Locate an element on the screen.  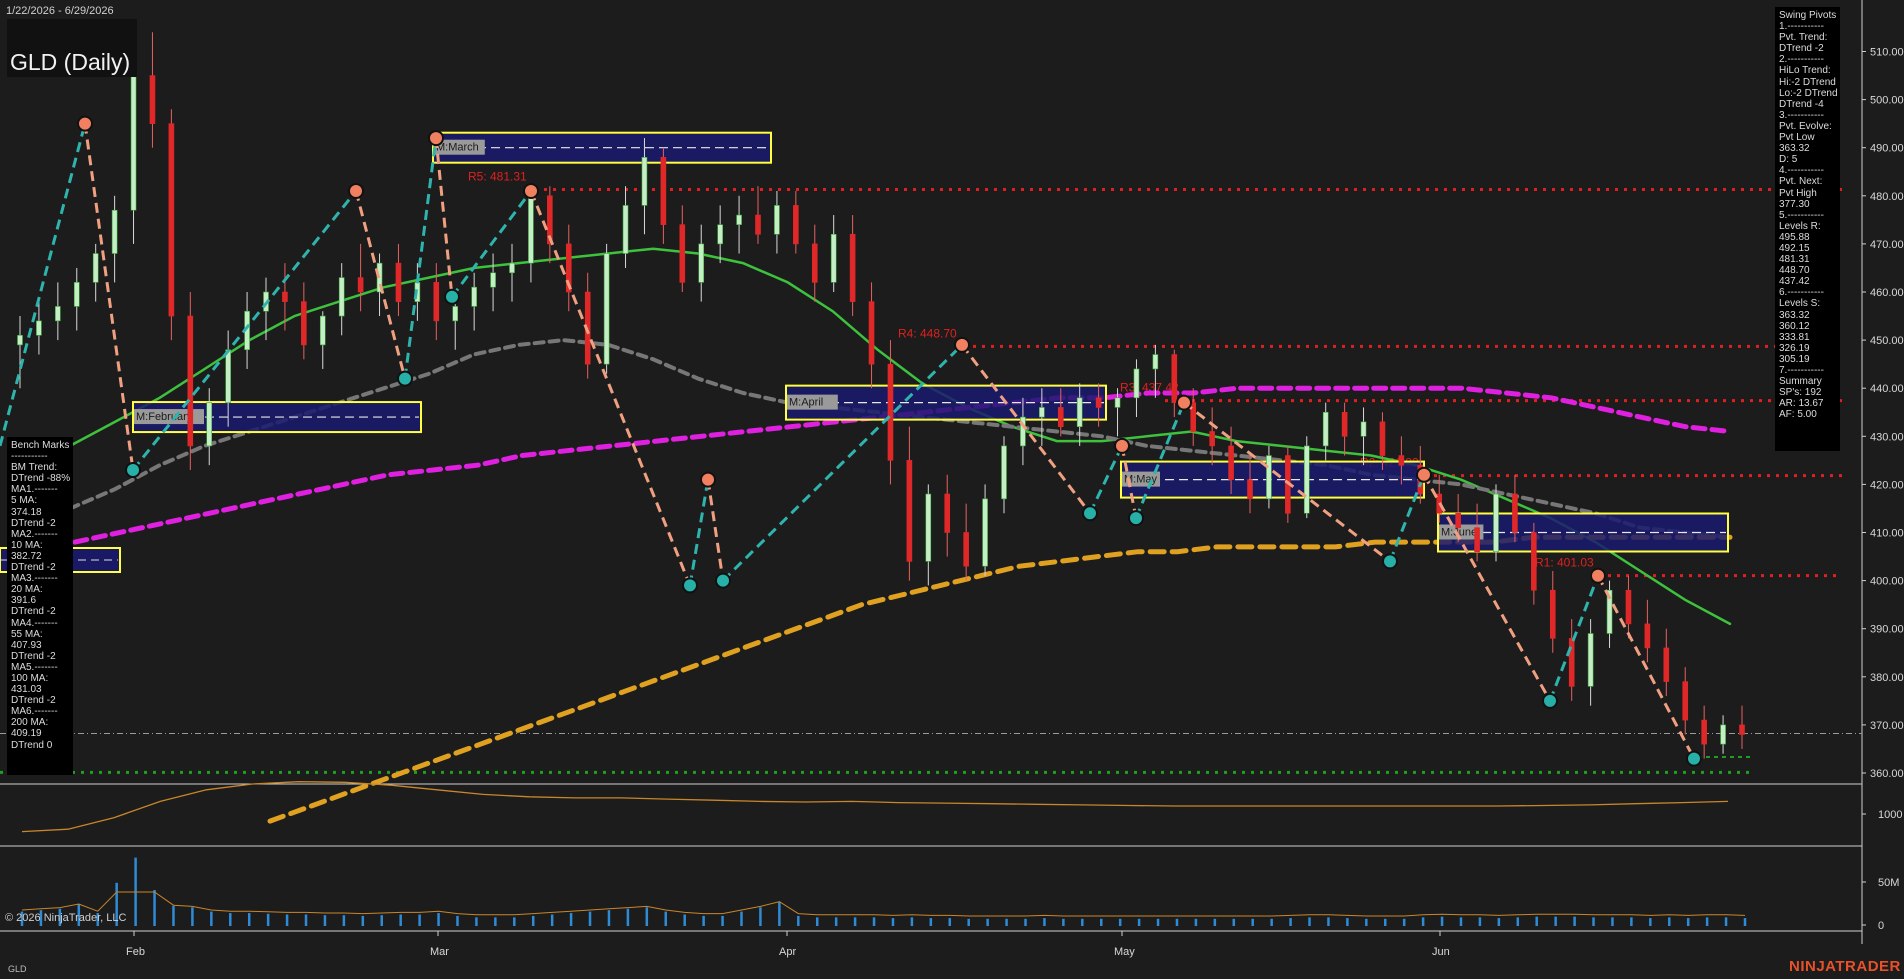
bench-marks-line: 10 MA: is located at coordinates (27, 545).